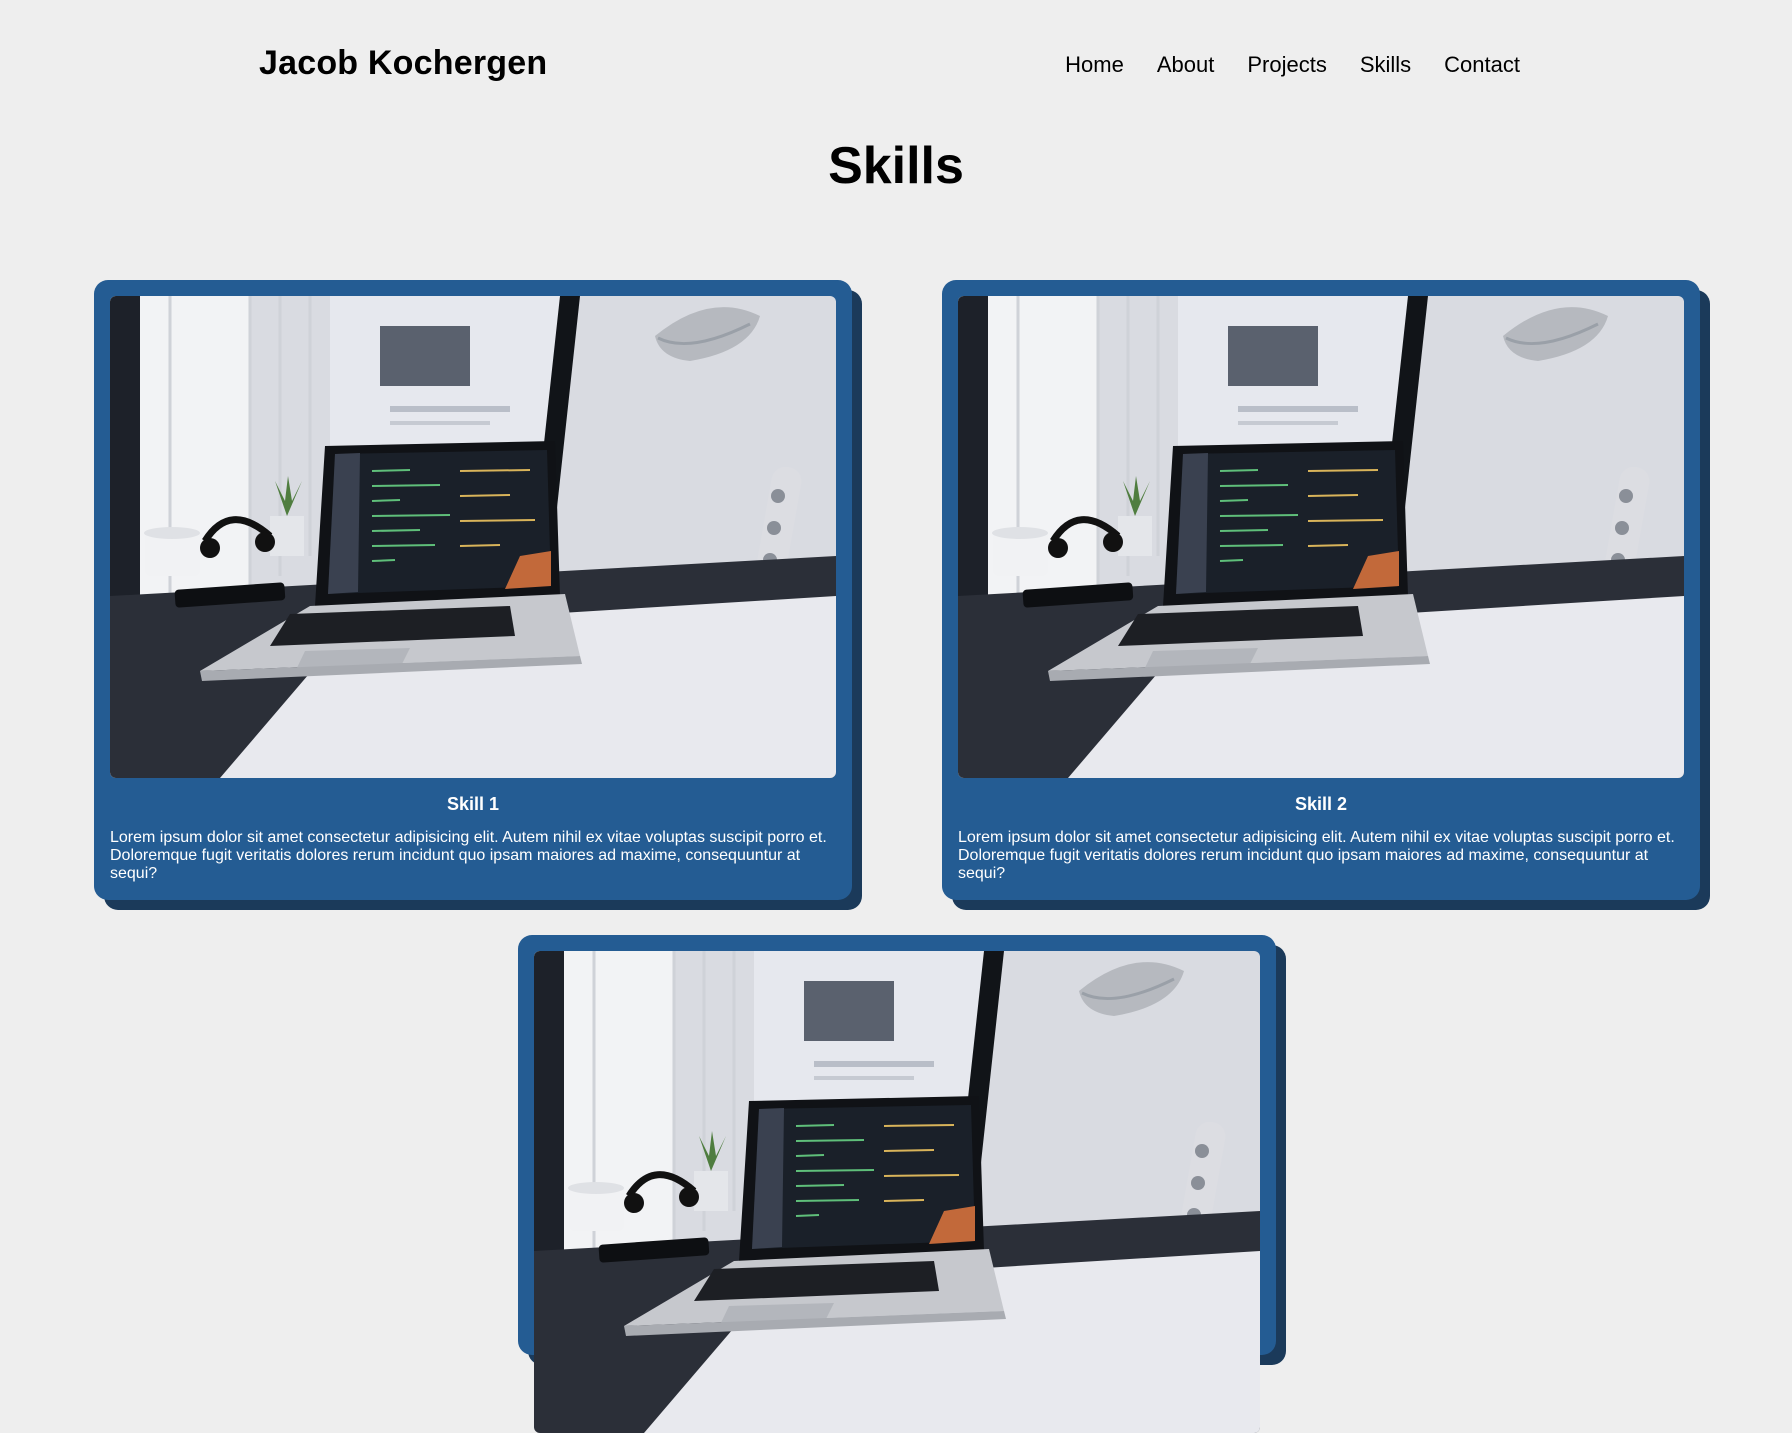  I want to click on skill-title: Skill 2, so click(1321, 804).